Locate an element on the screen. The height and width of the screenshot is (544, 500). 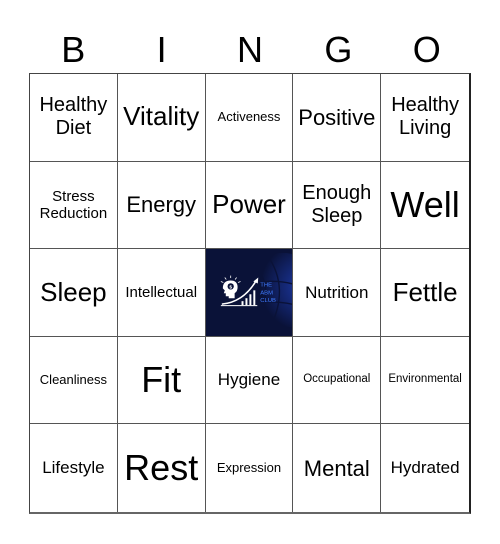
header-letter-b: B is located at coordinates (73, 49).